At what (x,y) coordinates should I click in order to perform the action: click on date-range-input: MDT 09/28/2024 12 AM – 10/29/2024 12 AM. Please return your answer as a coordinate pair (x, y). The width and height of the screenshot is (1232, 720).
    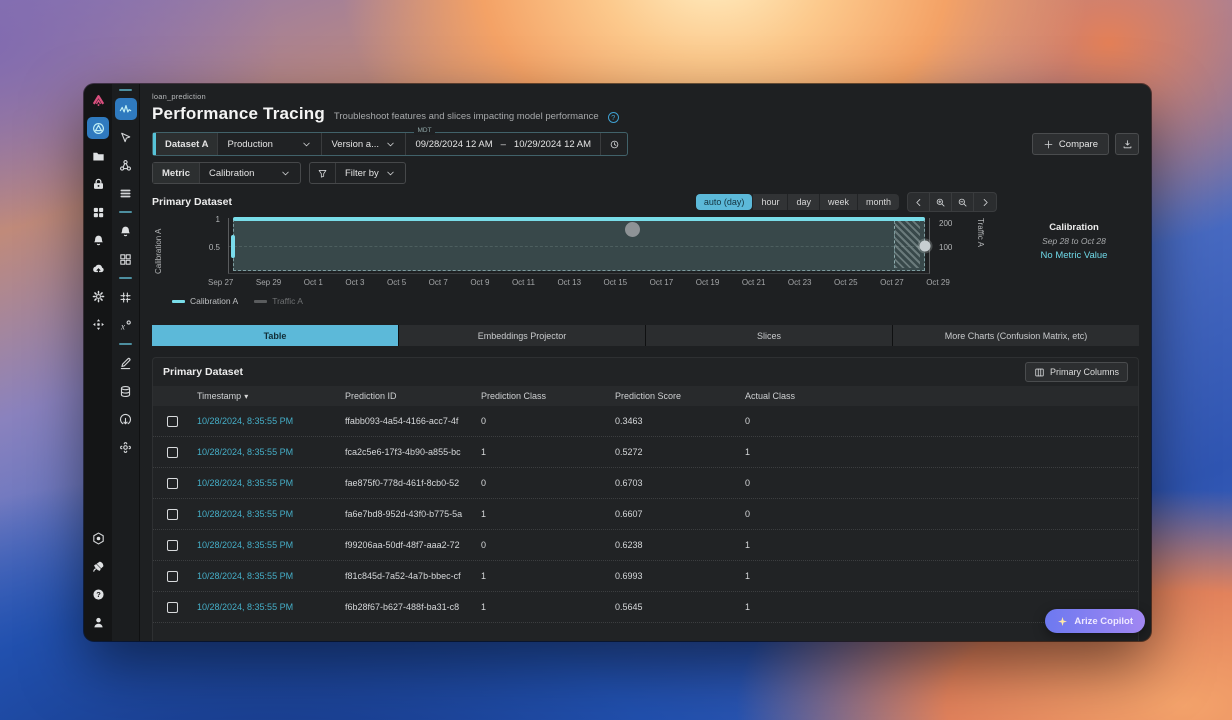
    Looking at the image, I should click on (504, 141).